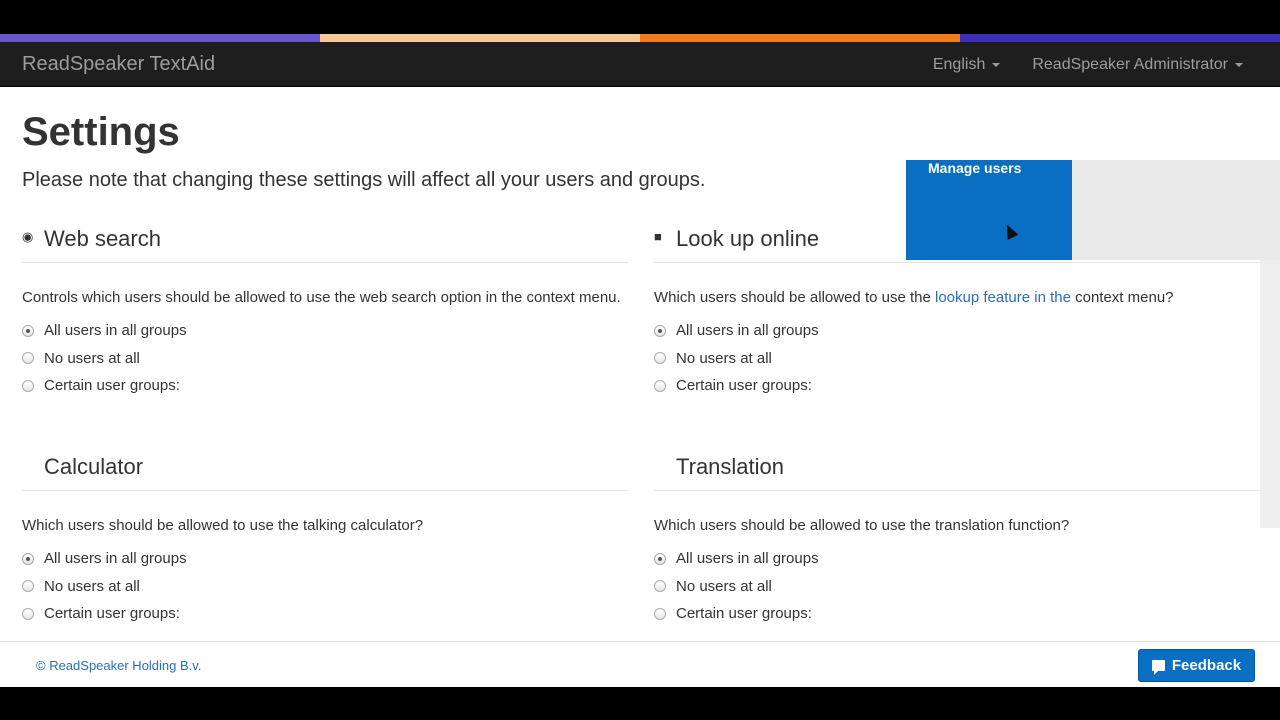 This screenshot has height=720, width=1280. Describe the element at coordinates (325, 243) in the screenshot. I see `section-header: ◉ Web search` at that location.